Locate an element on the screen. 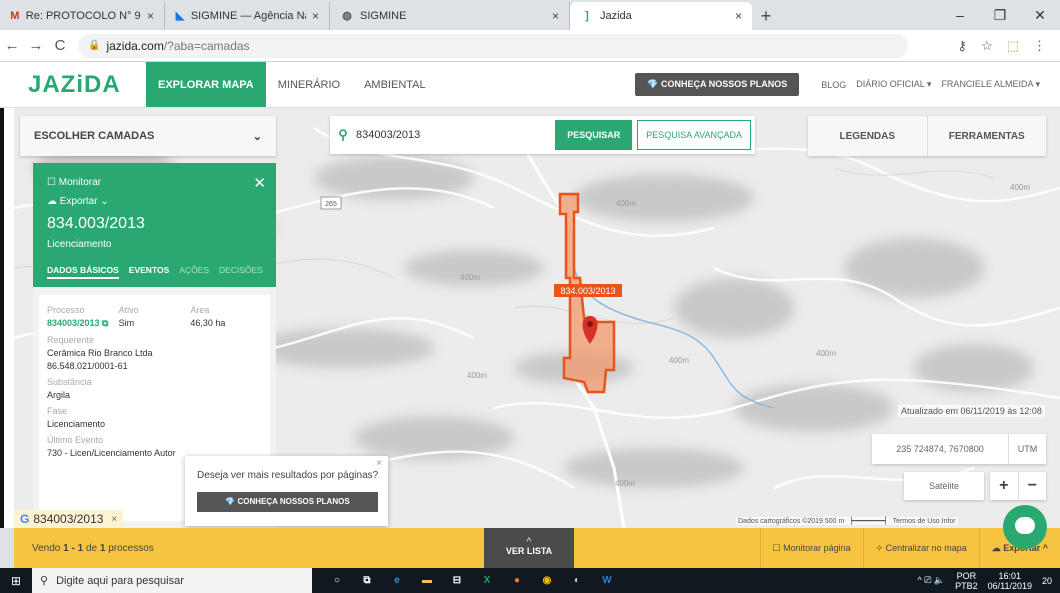 Image resolution: width=1060 pixels, height=593 pixels. export-button: ☁ Exportar ⌄ is located at coordinates (78, 201).